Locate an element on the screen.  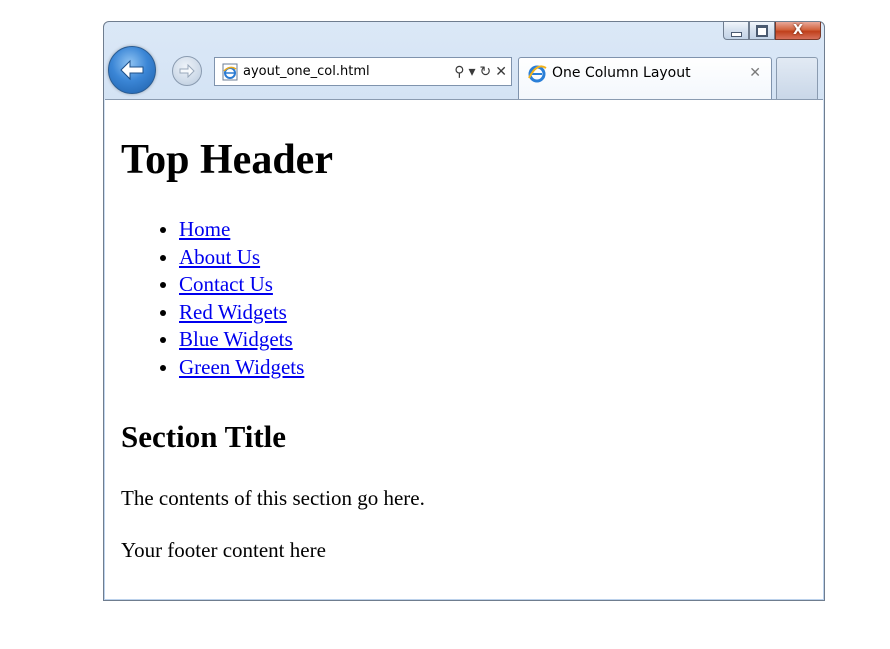
tab-one-column-layout: One Column Layout ✕ is located at coordinates (645, 78).